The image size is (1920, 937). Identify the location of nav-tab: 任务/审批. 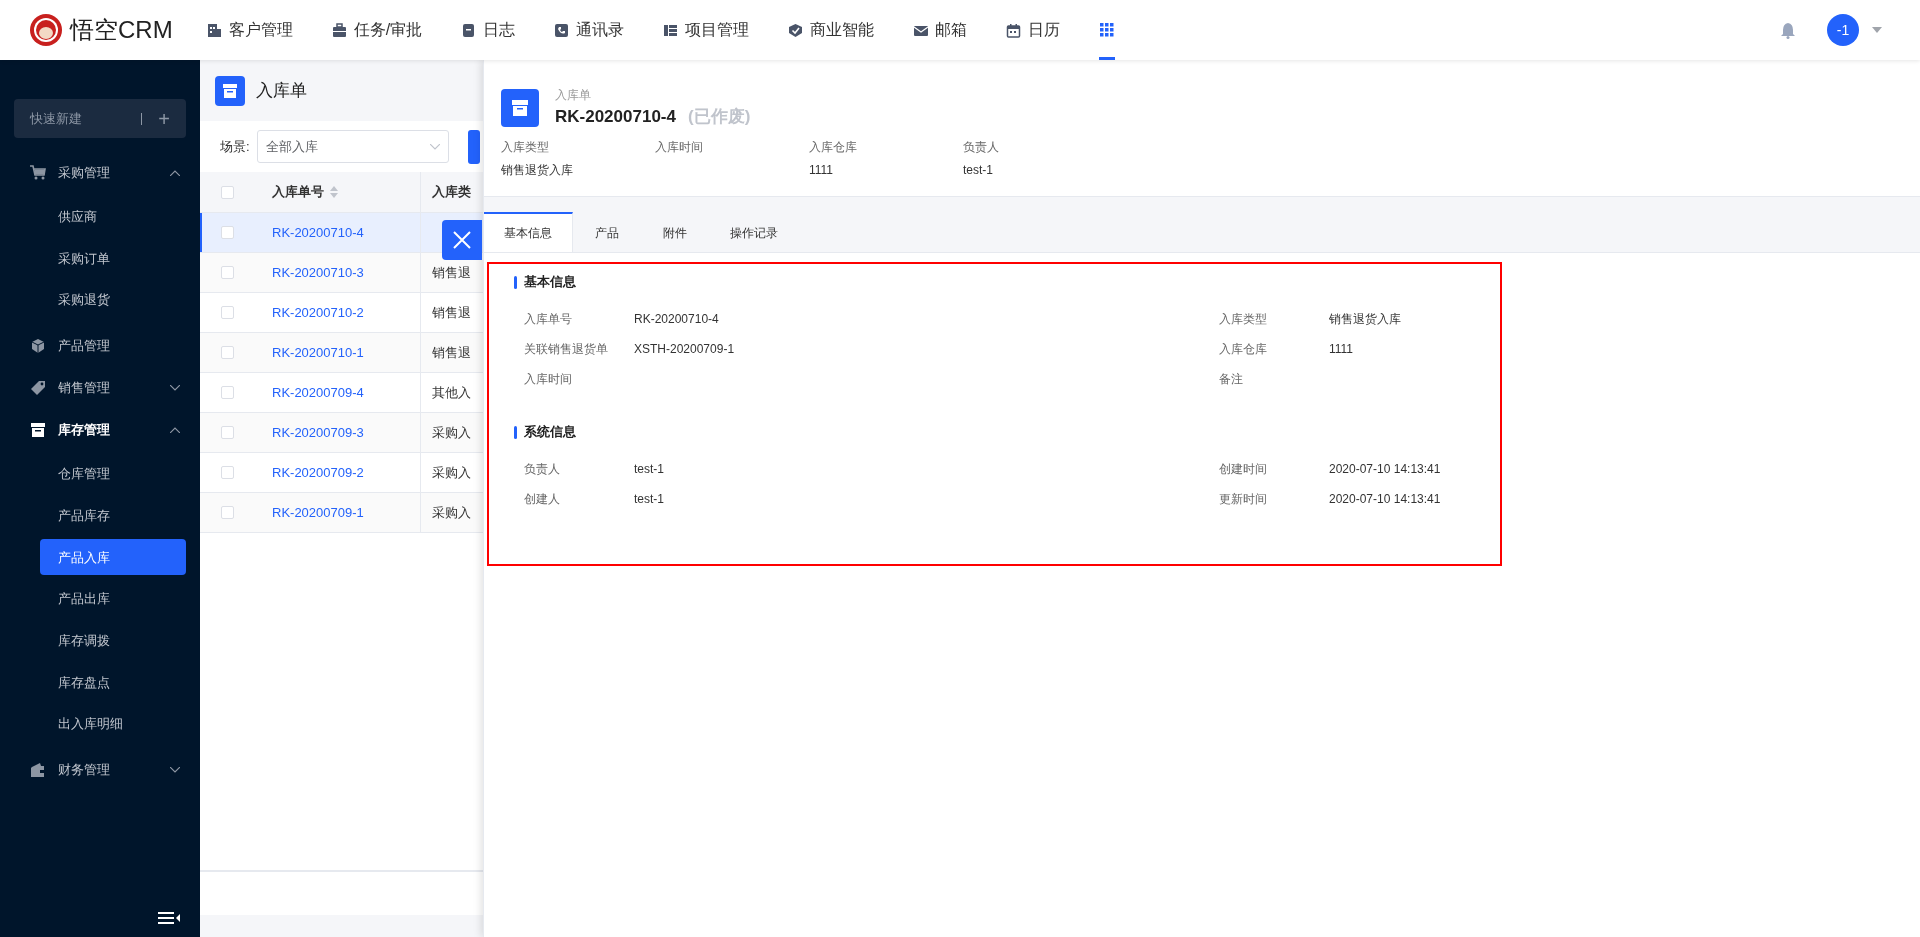
(377, 30).